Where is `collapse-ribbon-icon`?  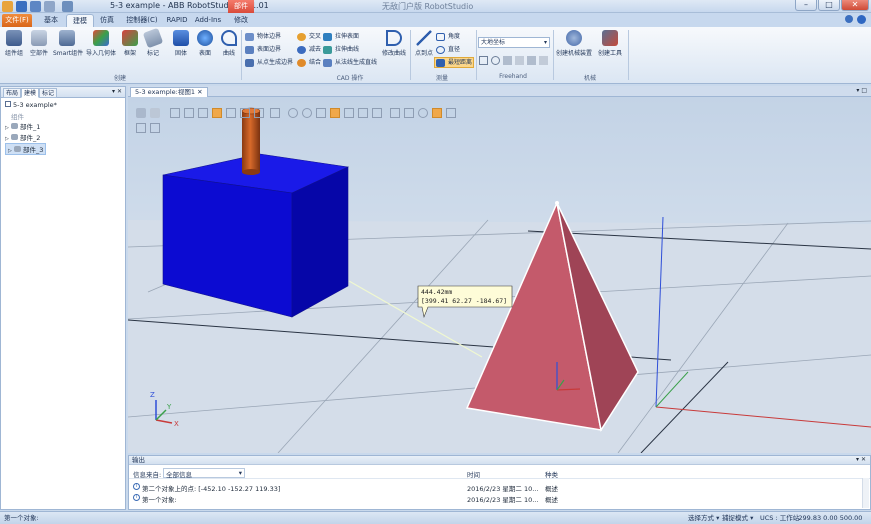 collapse-ribbon-icon is located at coordinates (849, 19).